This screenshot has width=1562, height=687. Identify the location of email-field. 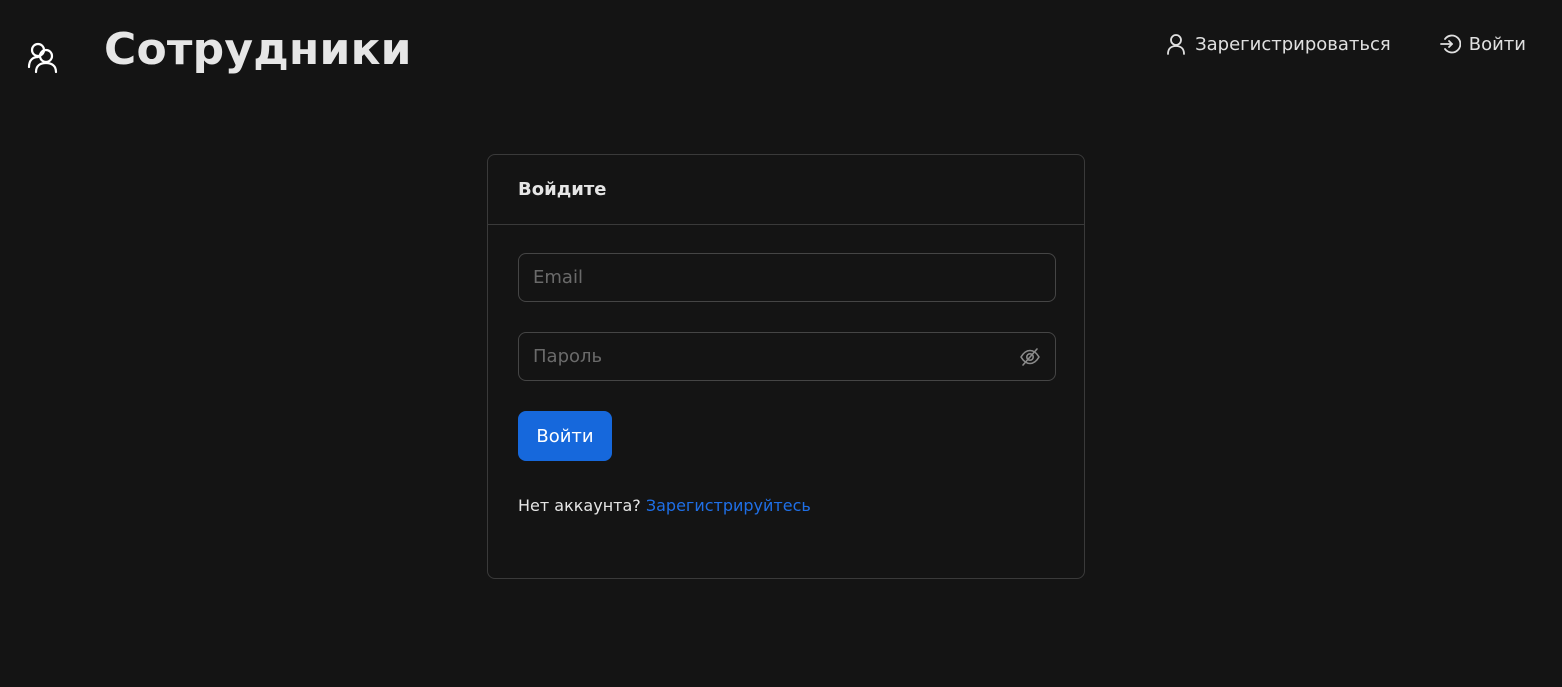
(787, 277).